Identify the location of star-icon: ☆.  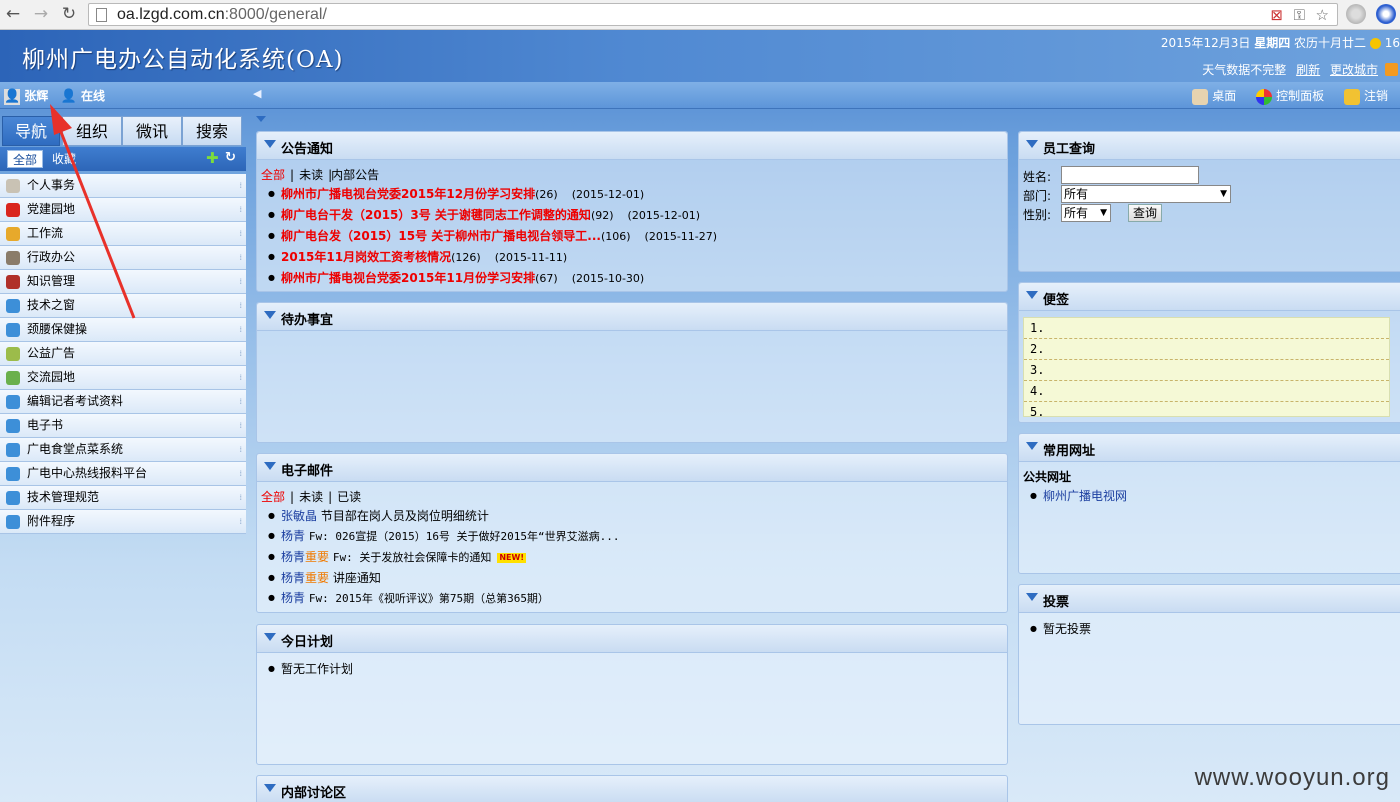
(1322, 15).